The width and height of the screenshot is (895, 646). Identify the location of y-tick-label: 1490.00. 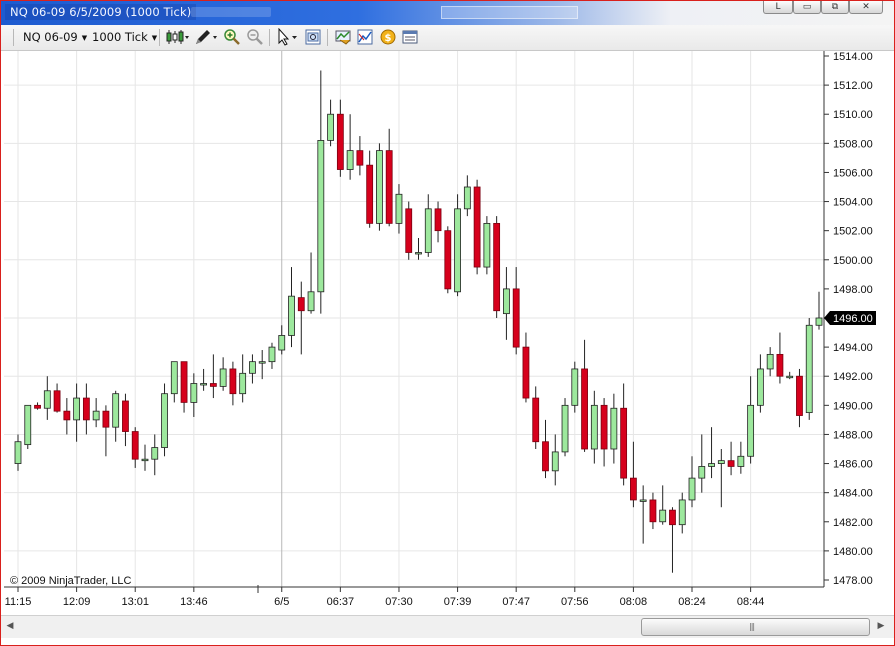
(853, 406).